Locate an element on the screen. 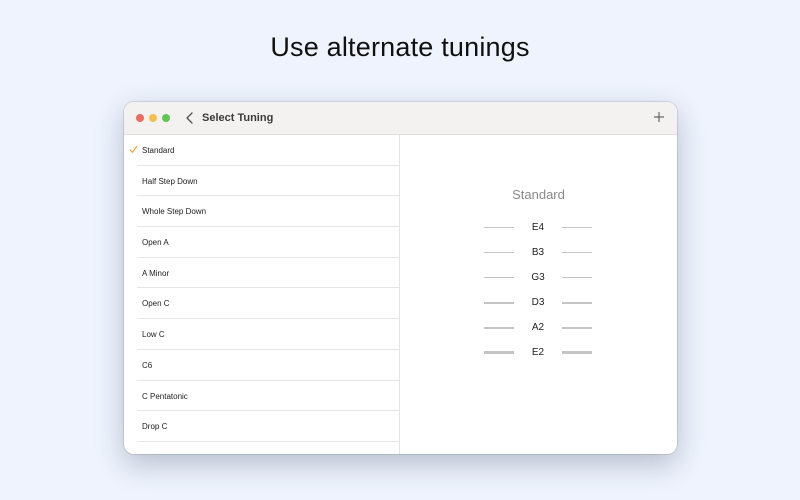 The image size is (800, 500). string-row: D3 is located at coordinates (538, 303).